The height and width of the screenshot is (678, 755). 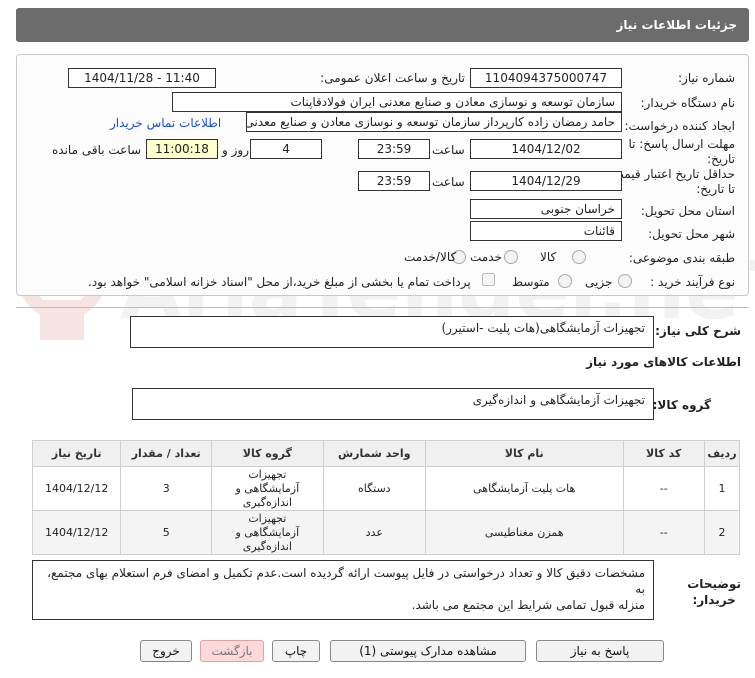 What do you see at coordinates (543, 328) in the screenshot?
I see `summary-value: تجهیزات آزمایشگاهی(هات پلیت -استیرر)` at bounding box center [543, 328].